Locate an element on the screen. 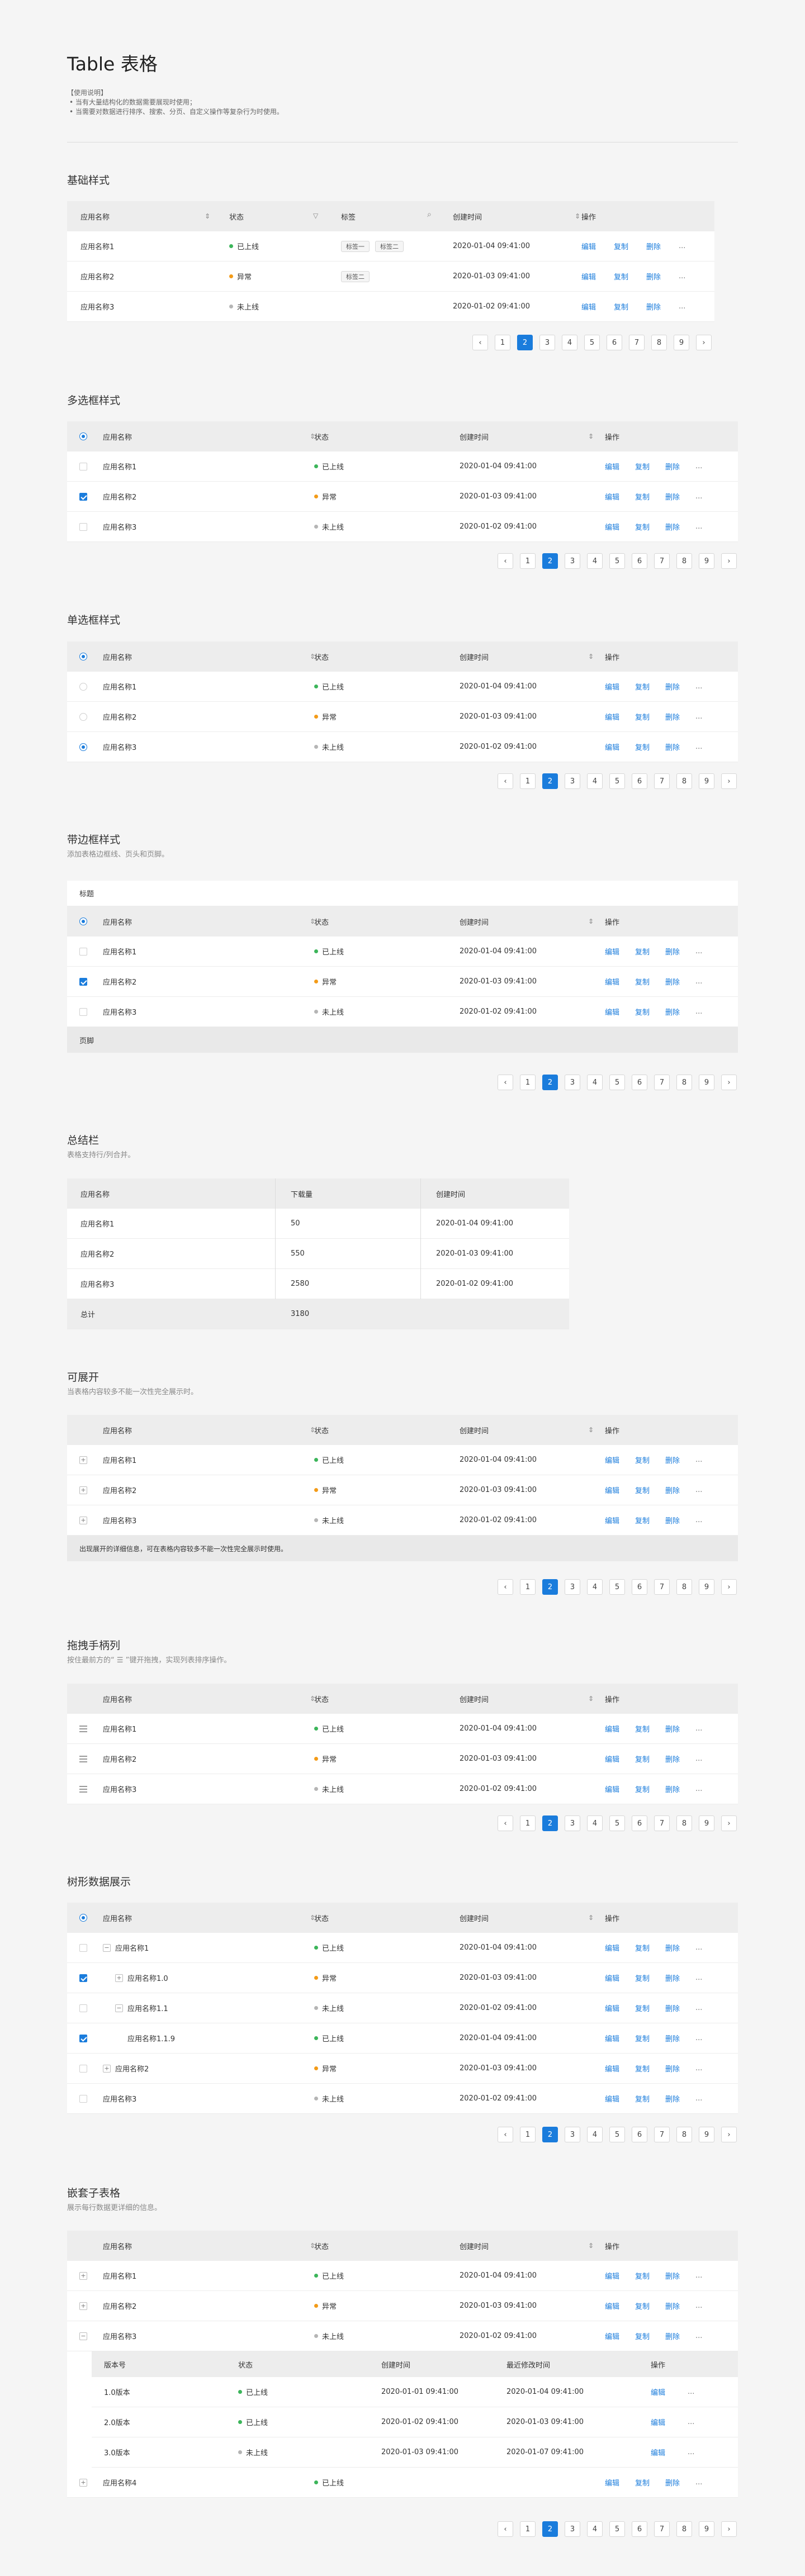 This screenshot has height=2576, width=805. row-radio is located at coordinates (83, 747).